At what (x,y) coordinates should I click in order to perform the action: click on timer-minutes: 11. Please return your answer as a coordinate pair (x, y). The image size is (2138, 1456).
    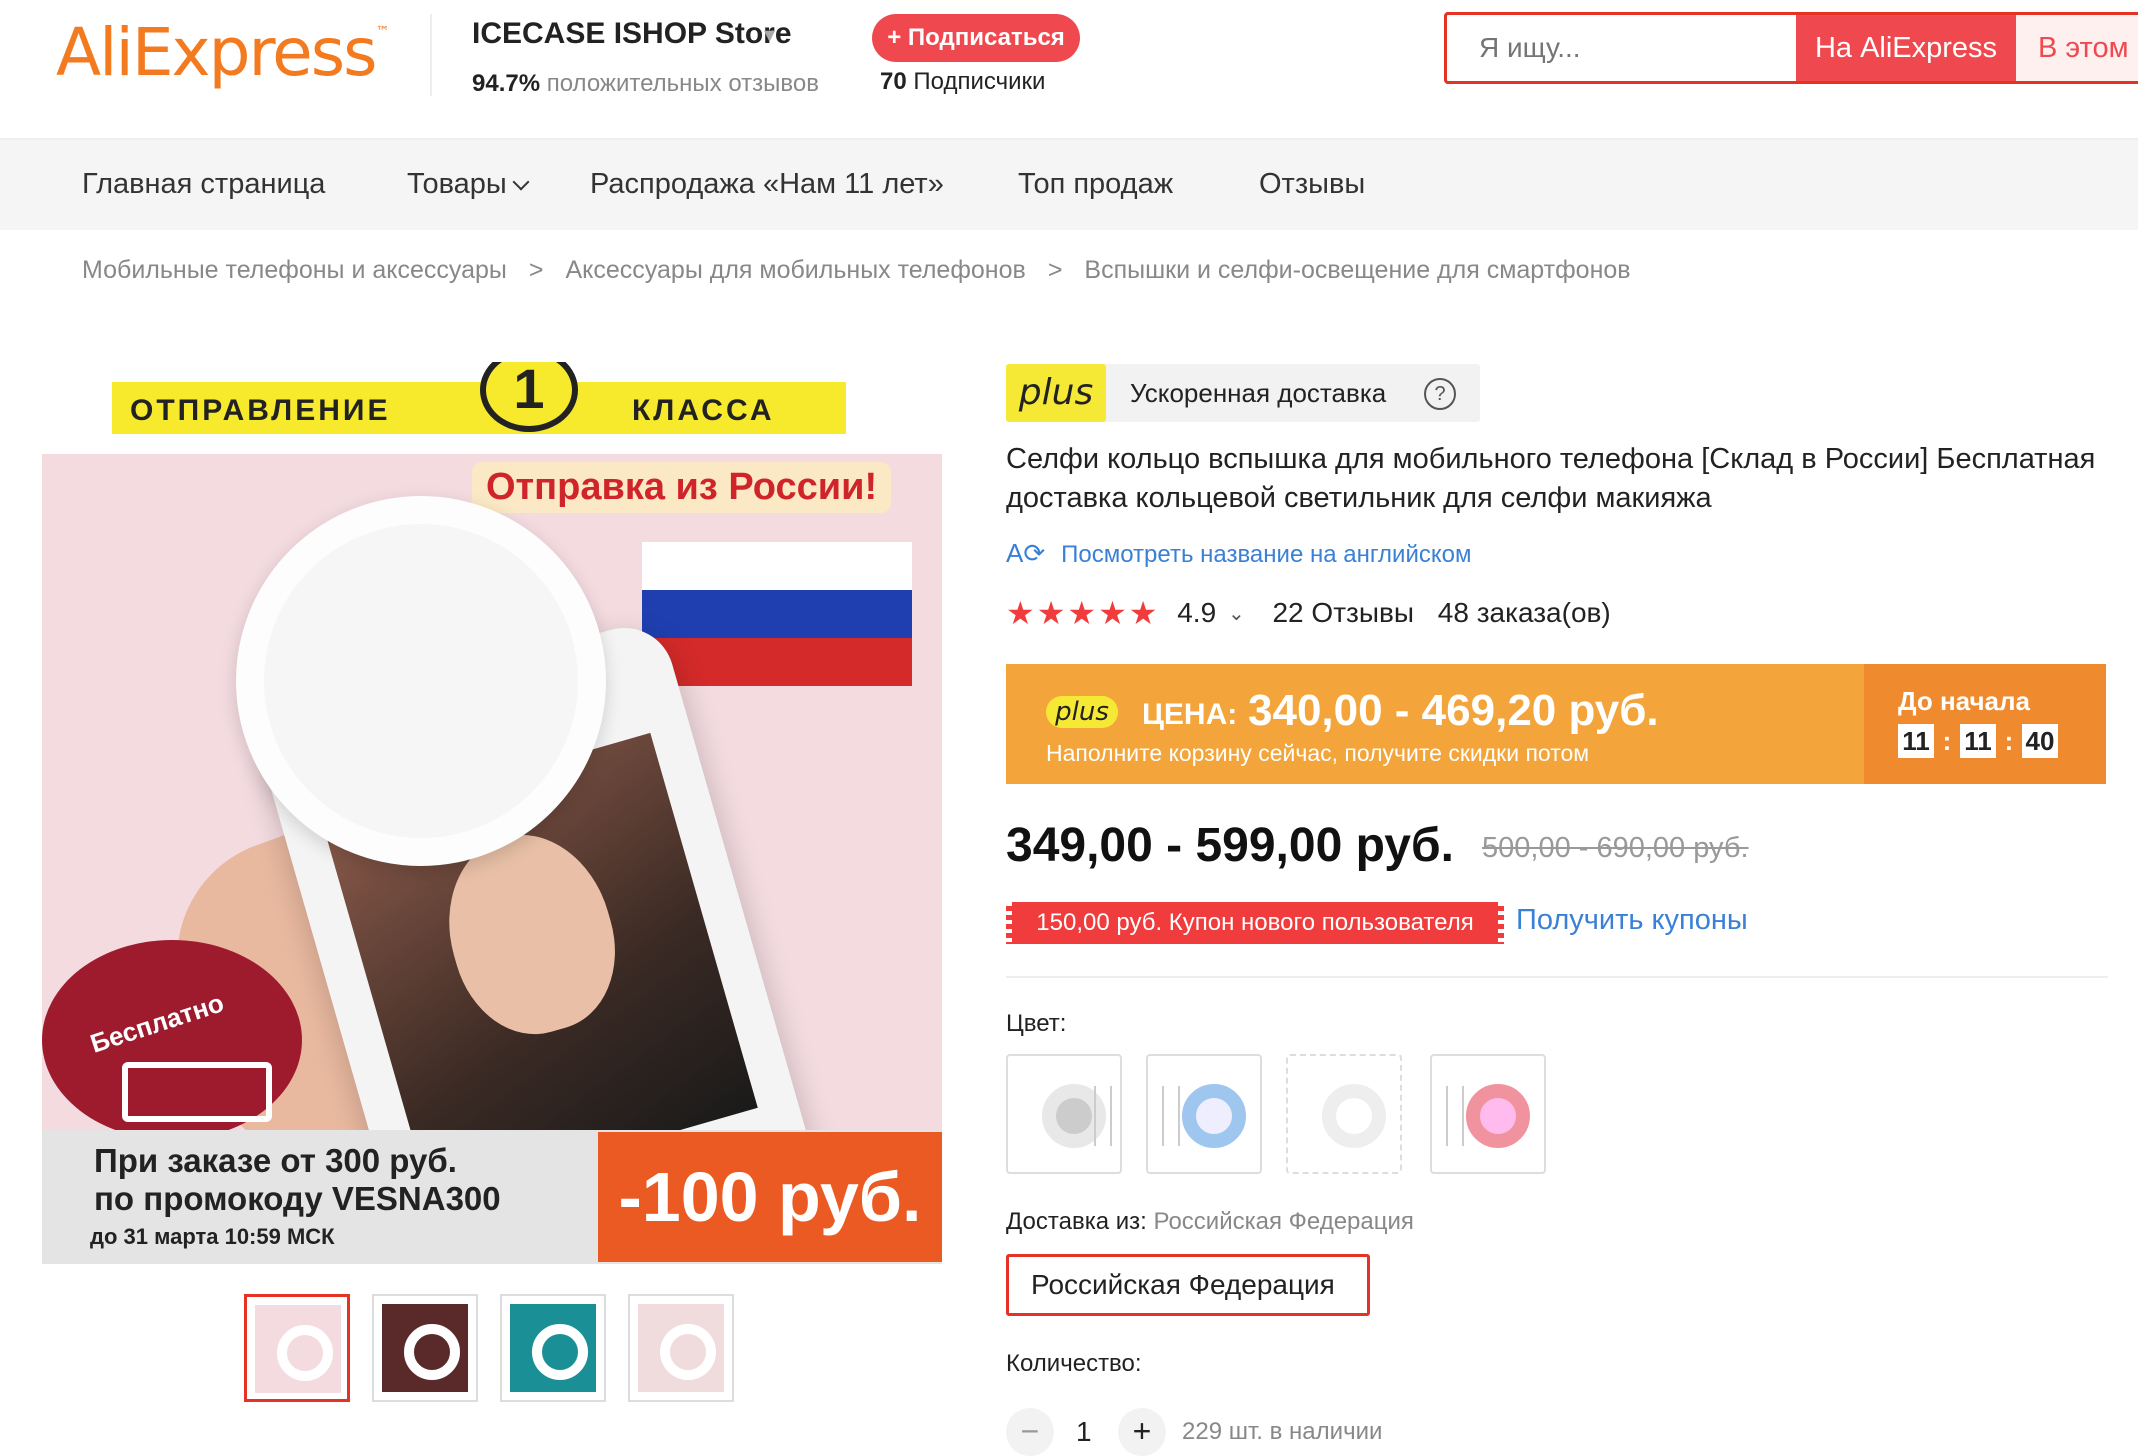
    Looking at the image, I should click on (1978, 741).